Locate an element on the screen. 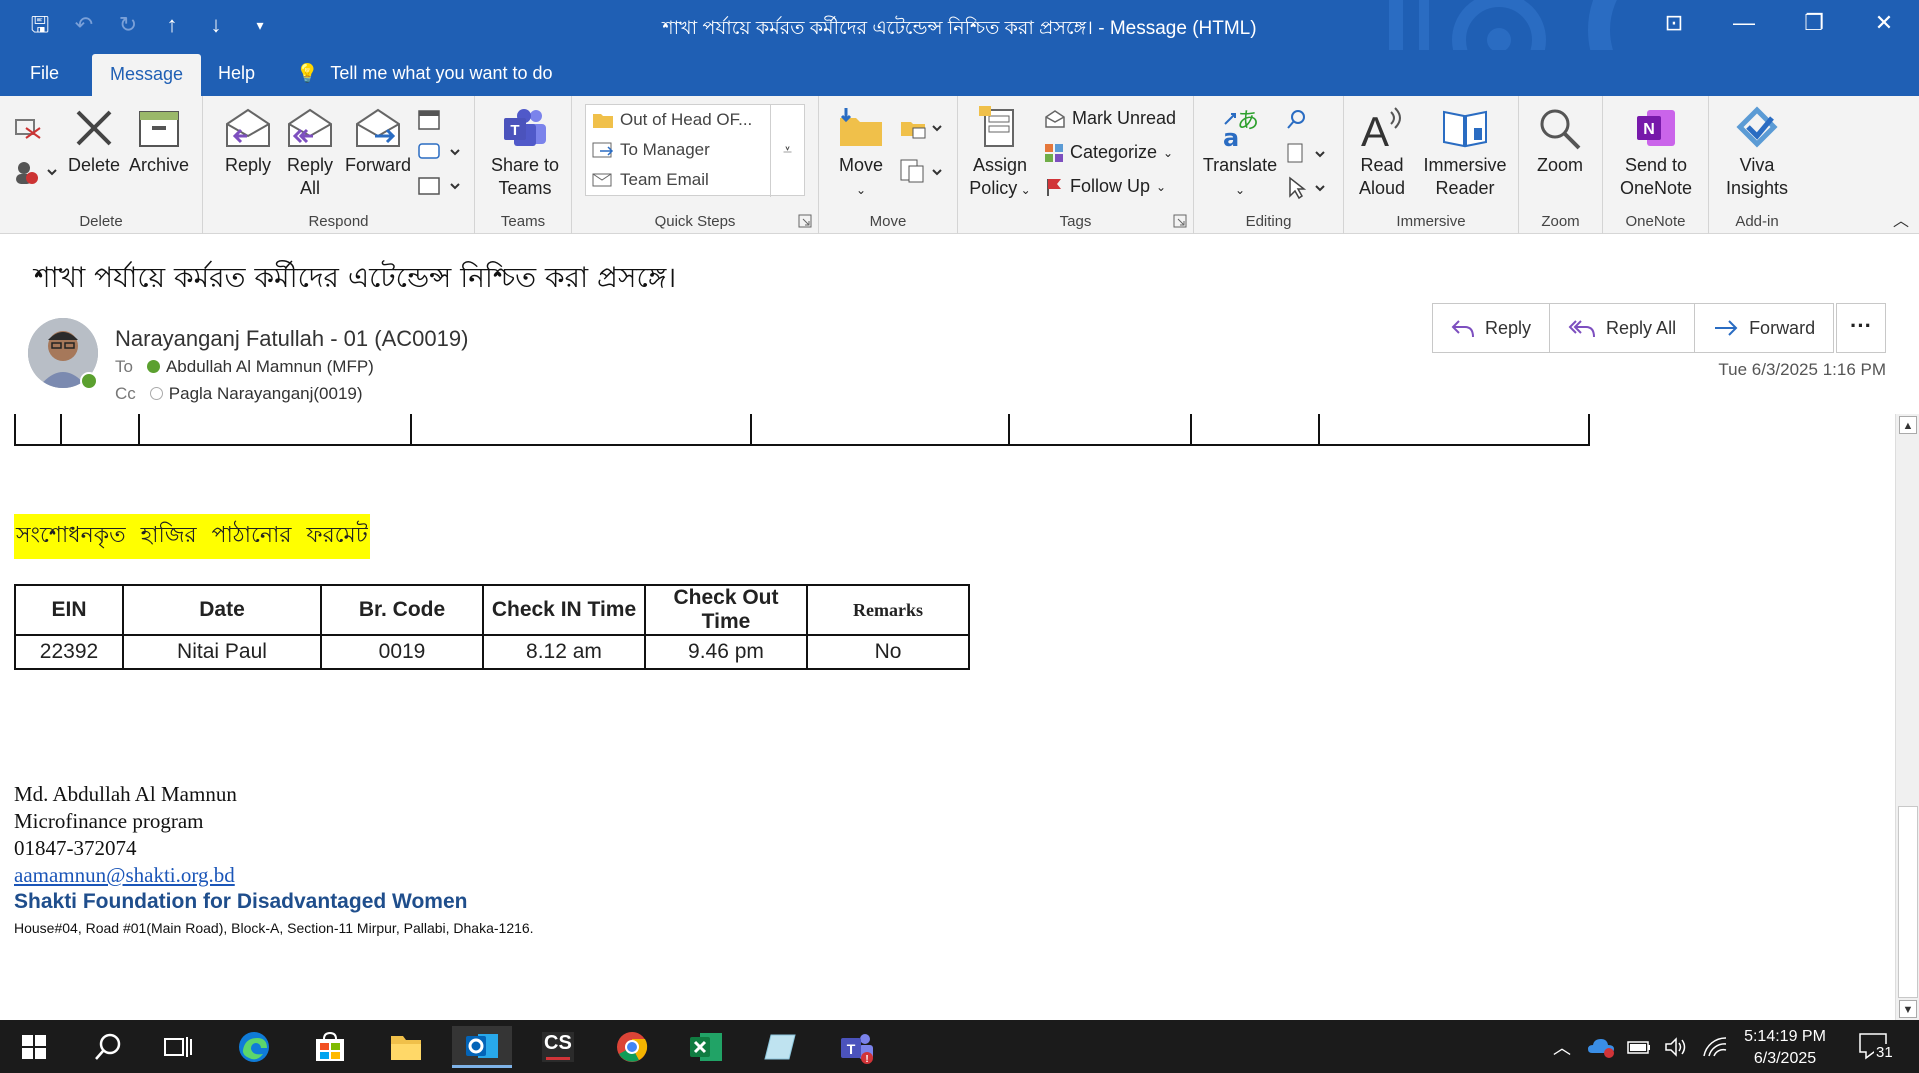 Image resolution: width=1919 pixels, height=1073 pixels. scroll-down-icon: ▼ is located at coordinates (1908, 1009).